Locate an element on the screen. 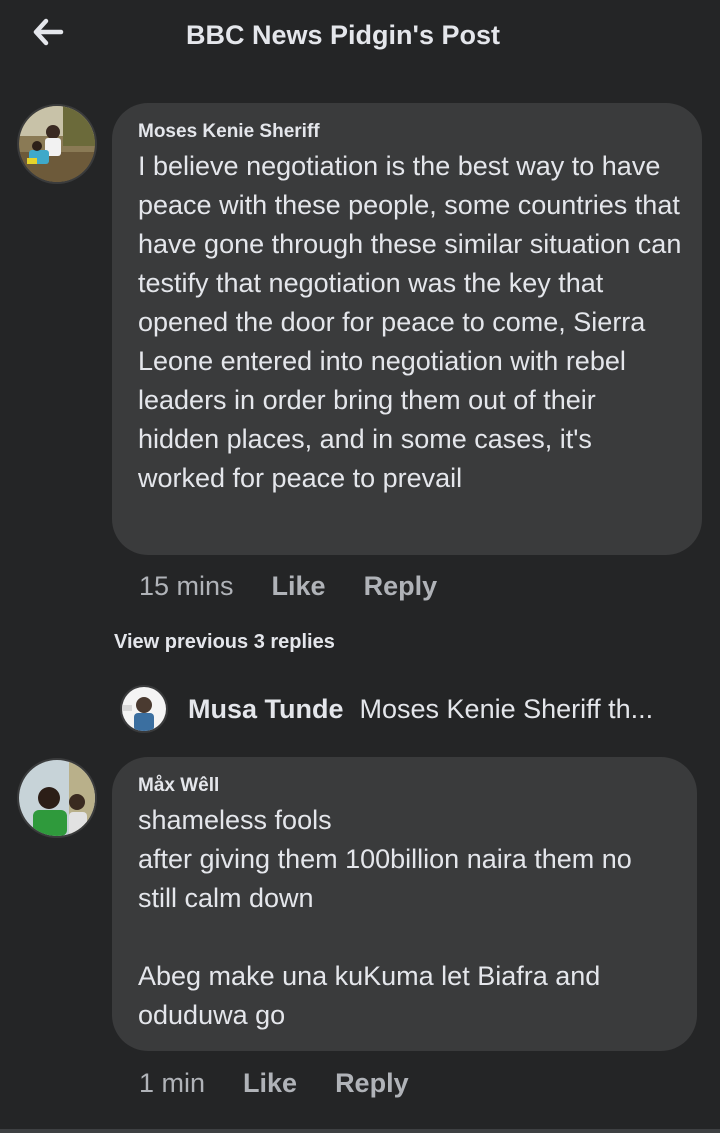  back-button is located at coordinates (48, 32).